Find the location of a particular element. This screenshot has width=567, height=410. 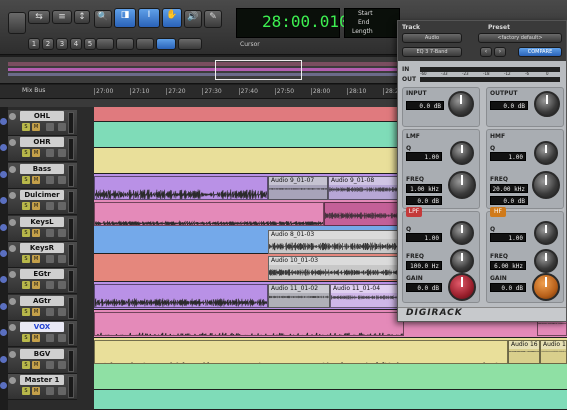

clip-bass-a: Audio 9_01-07 is located at coordinates (298, 188).